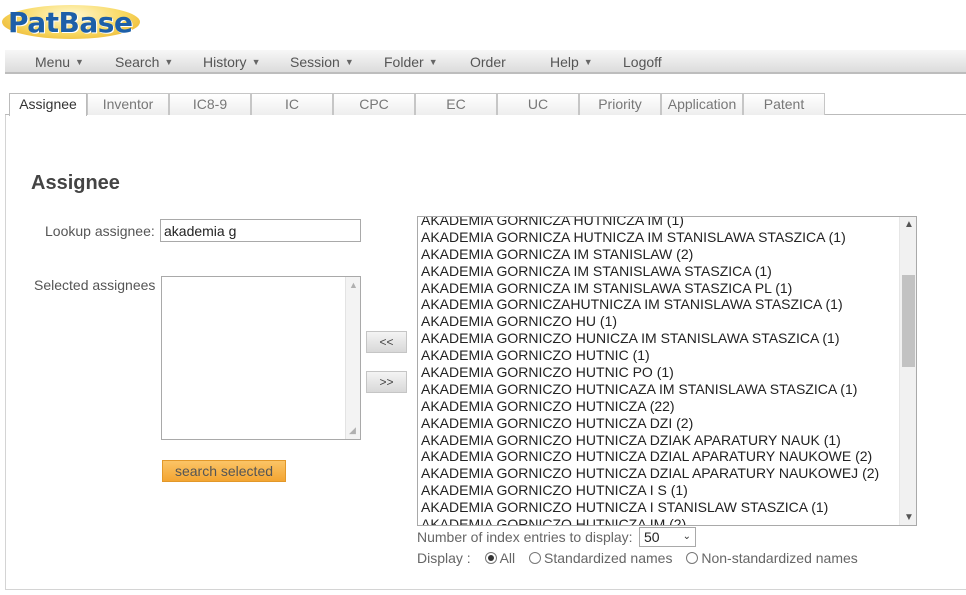 The height and width of the screenshot is (595, 966). What do you see at coordinates (352, 430) in the screenshot?
I see `resize-grip-icon: ◢` at bounding box center [352, 430].